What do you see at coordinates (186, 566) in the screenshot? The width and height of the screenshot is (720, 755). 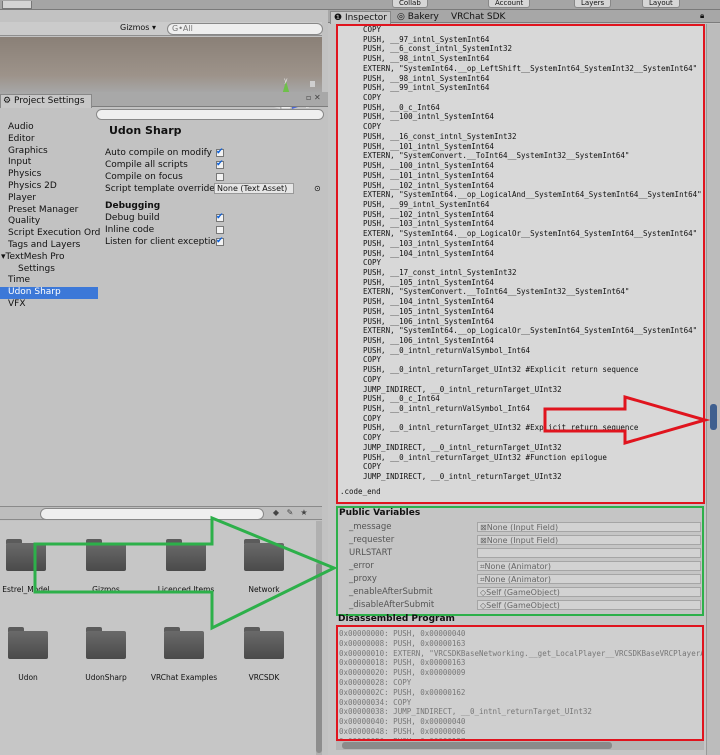 I see `folder-licenced-items: Licenced Items` at bounding box center [186, 566].